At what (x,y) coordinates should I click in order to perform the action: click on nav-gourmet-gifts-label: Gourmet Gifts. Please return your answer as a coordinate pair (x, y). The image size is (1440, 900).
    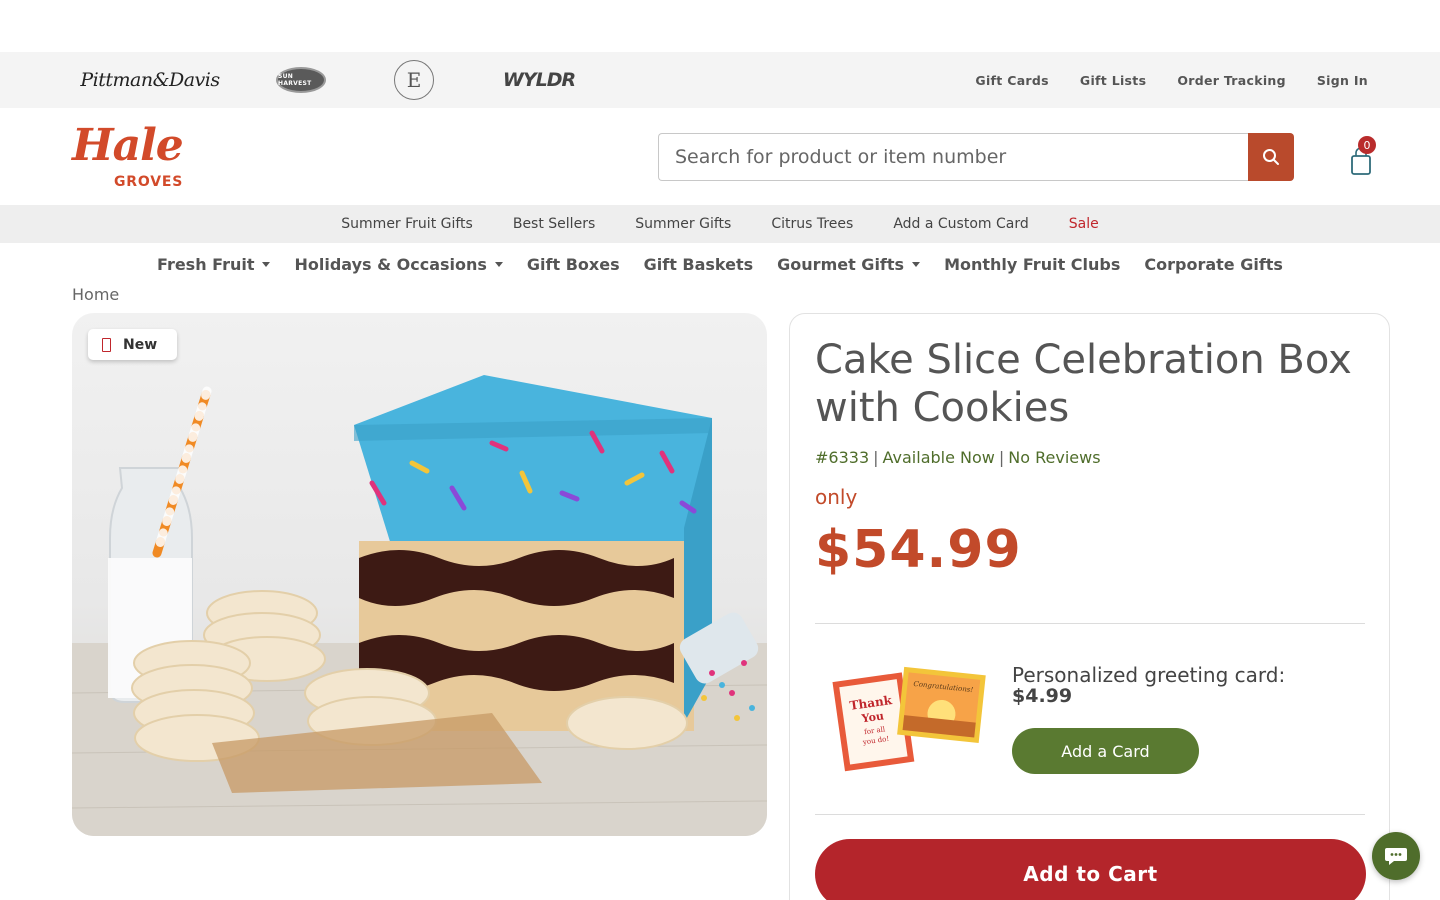
    Looking at the image, I should click on (841, 264).